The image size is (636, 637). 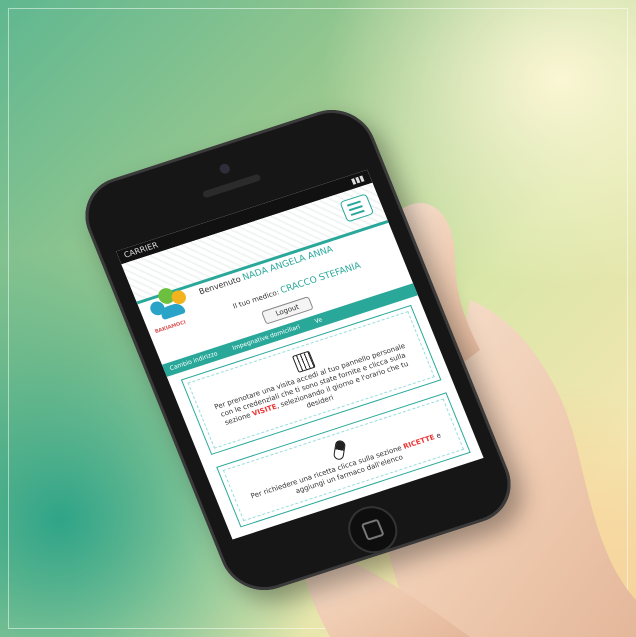 I want to click on recipes-highlight: RICETTE, so click(x=419, y=442).